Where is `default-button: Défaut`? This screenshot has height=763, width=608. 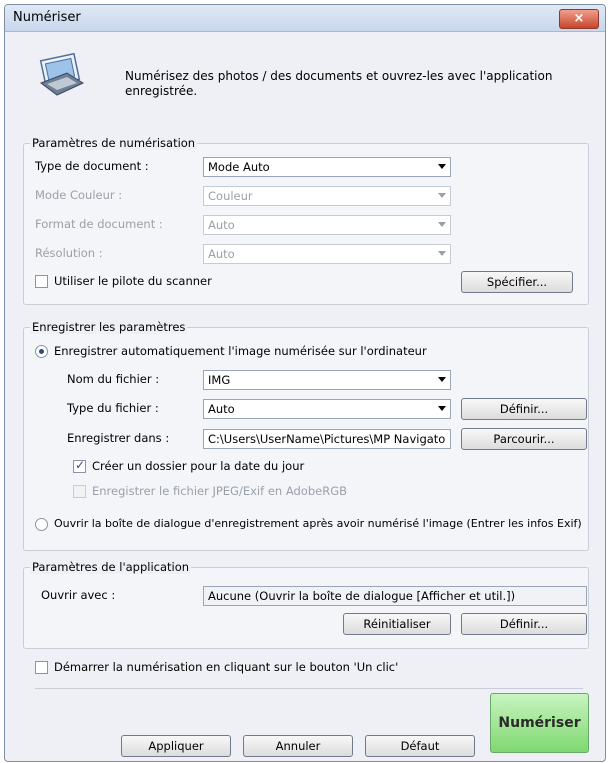
default-button: Défaut is located at coordinates (420, 746).